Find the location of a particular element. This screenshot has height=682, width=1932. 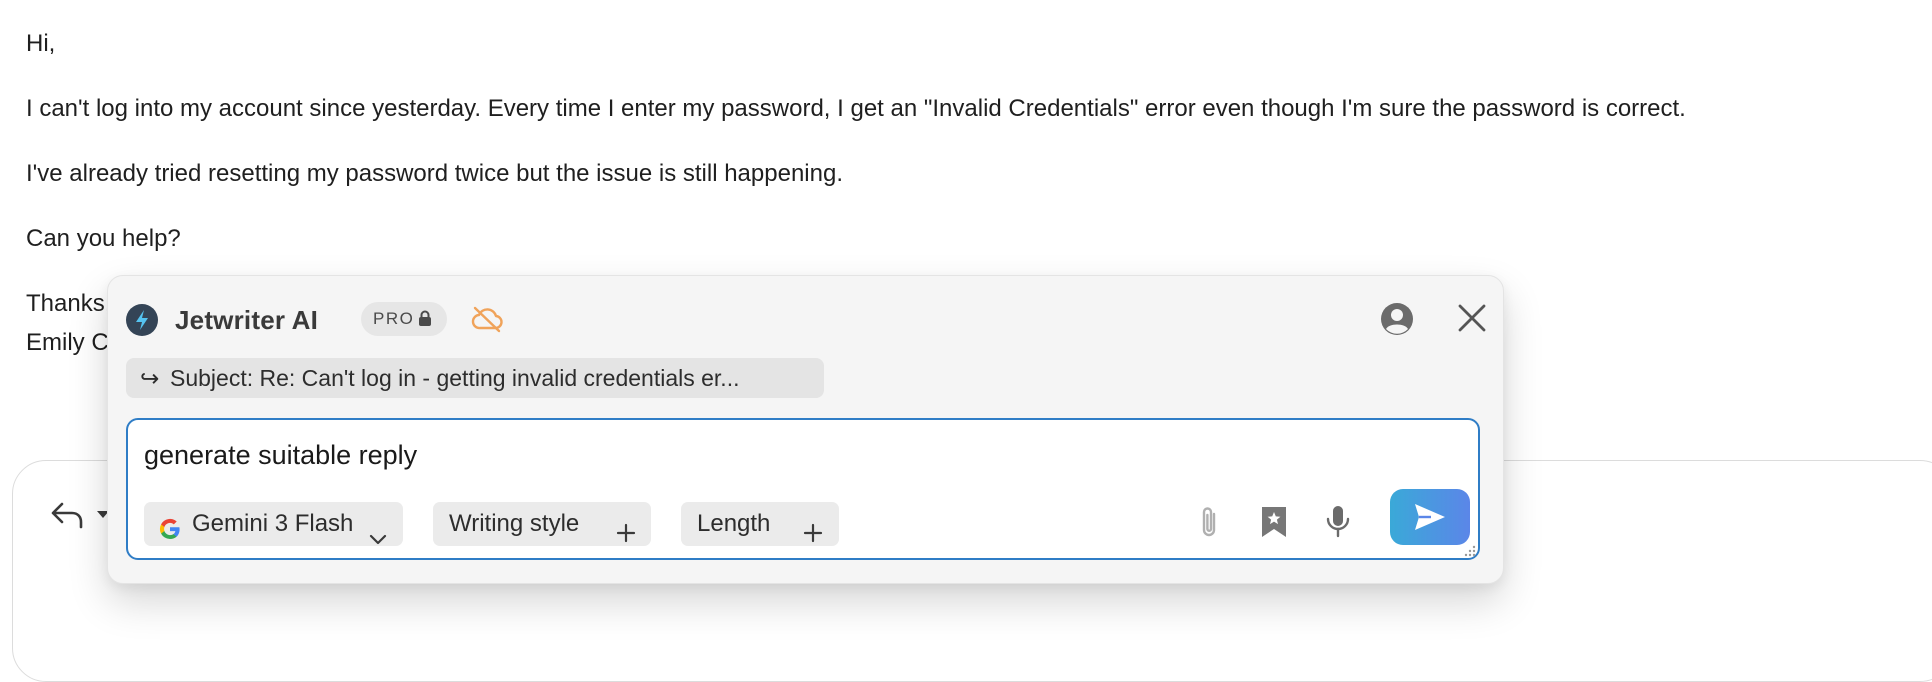

chevron-down-icon is located at coordinates (378, 539).